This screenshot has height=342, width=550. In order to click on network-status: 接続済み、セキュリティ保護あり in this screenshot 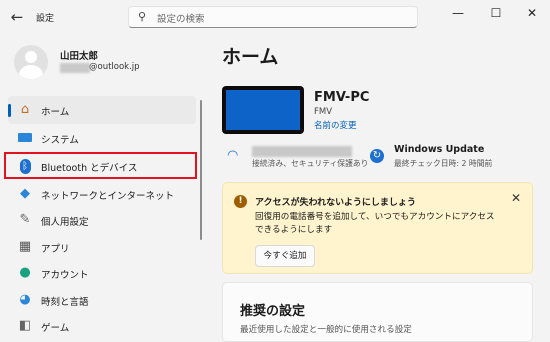, I will do `click(310, 163)`.